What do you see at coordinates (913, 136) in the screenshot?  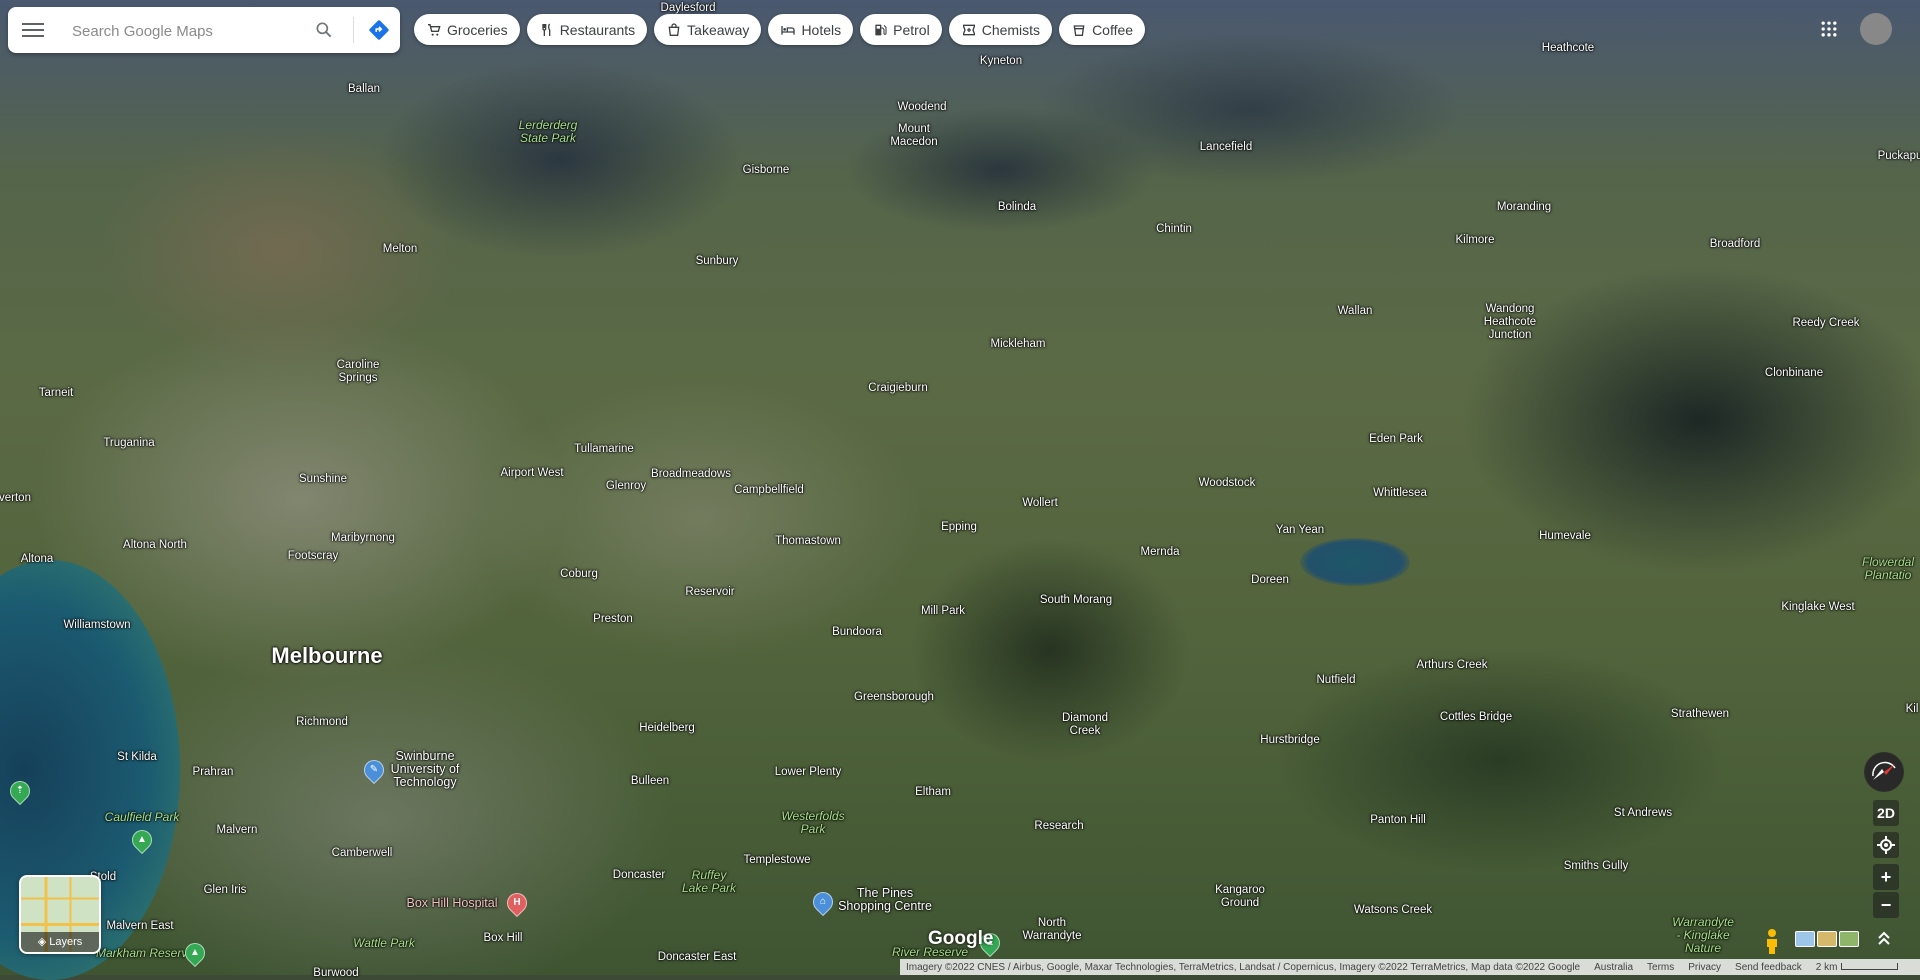 I see `place-label: Mount Macedon` at bounding box center [913, 136].